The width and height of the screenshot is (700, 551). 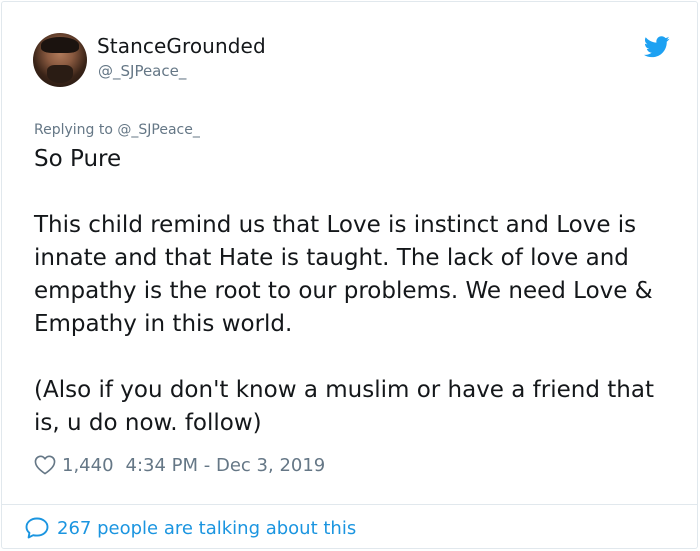 I want to click on like-count: 1,440, so click(x=88, y=465).